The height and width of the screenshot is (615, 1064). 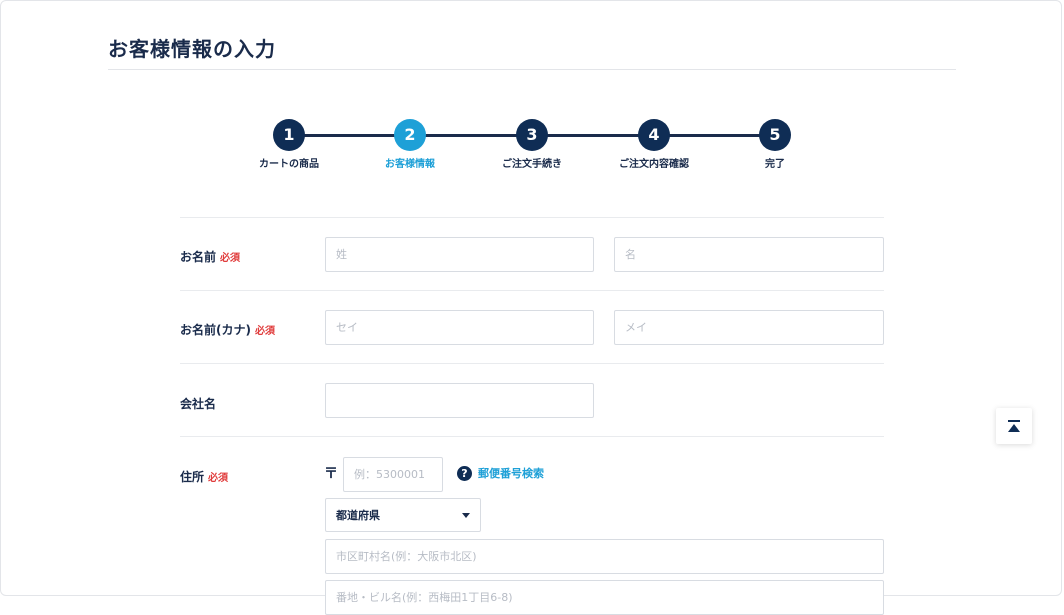 I want to click on step-customer-info: 2 お客様情報, so click(x=410, y=144).